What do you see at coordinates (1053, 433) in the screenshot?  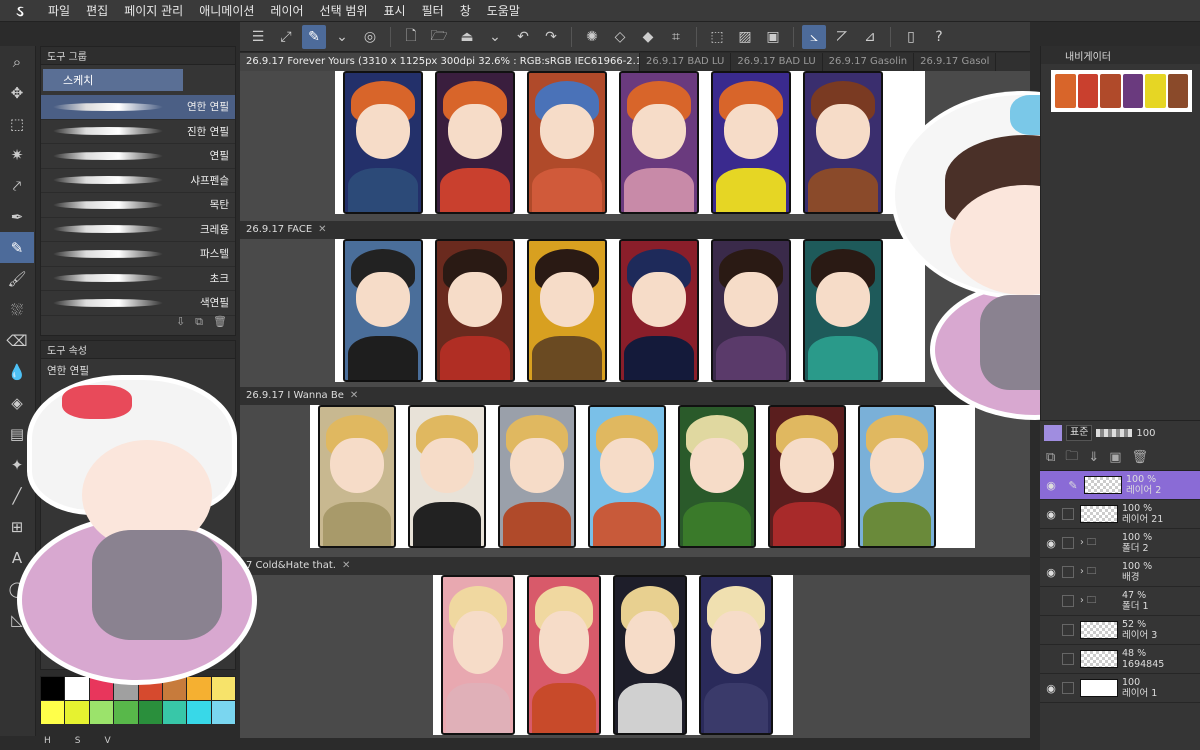 I see `layer-color-swatch` at bounding box center [1053, 433].